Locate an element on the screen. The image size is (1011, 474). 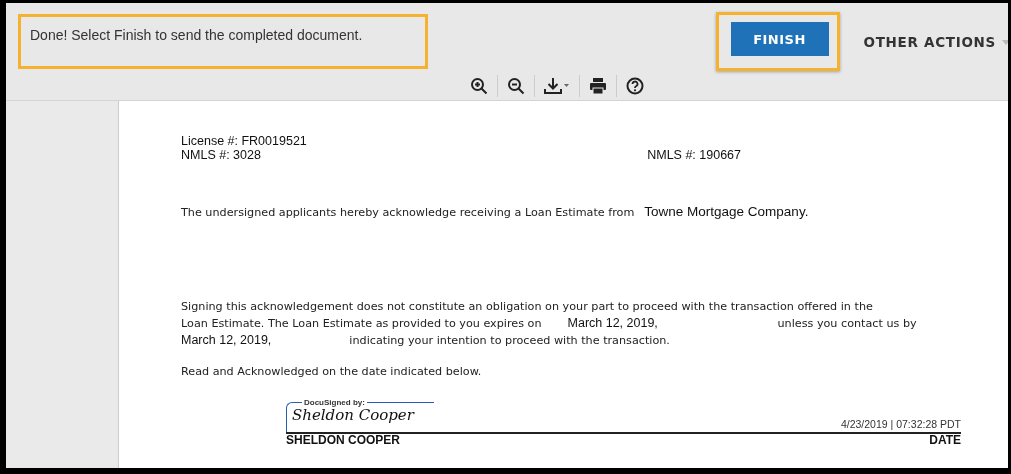
paragraph-line: Signing this acknowledgement does not constitute an obligation on your part to proceed with the transaction offered in the is located at coordinates (527, 306).